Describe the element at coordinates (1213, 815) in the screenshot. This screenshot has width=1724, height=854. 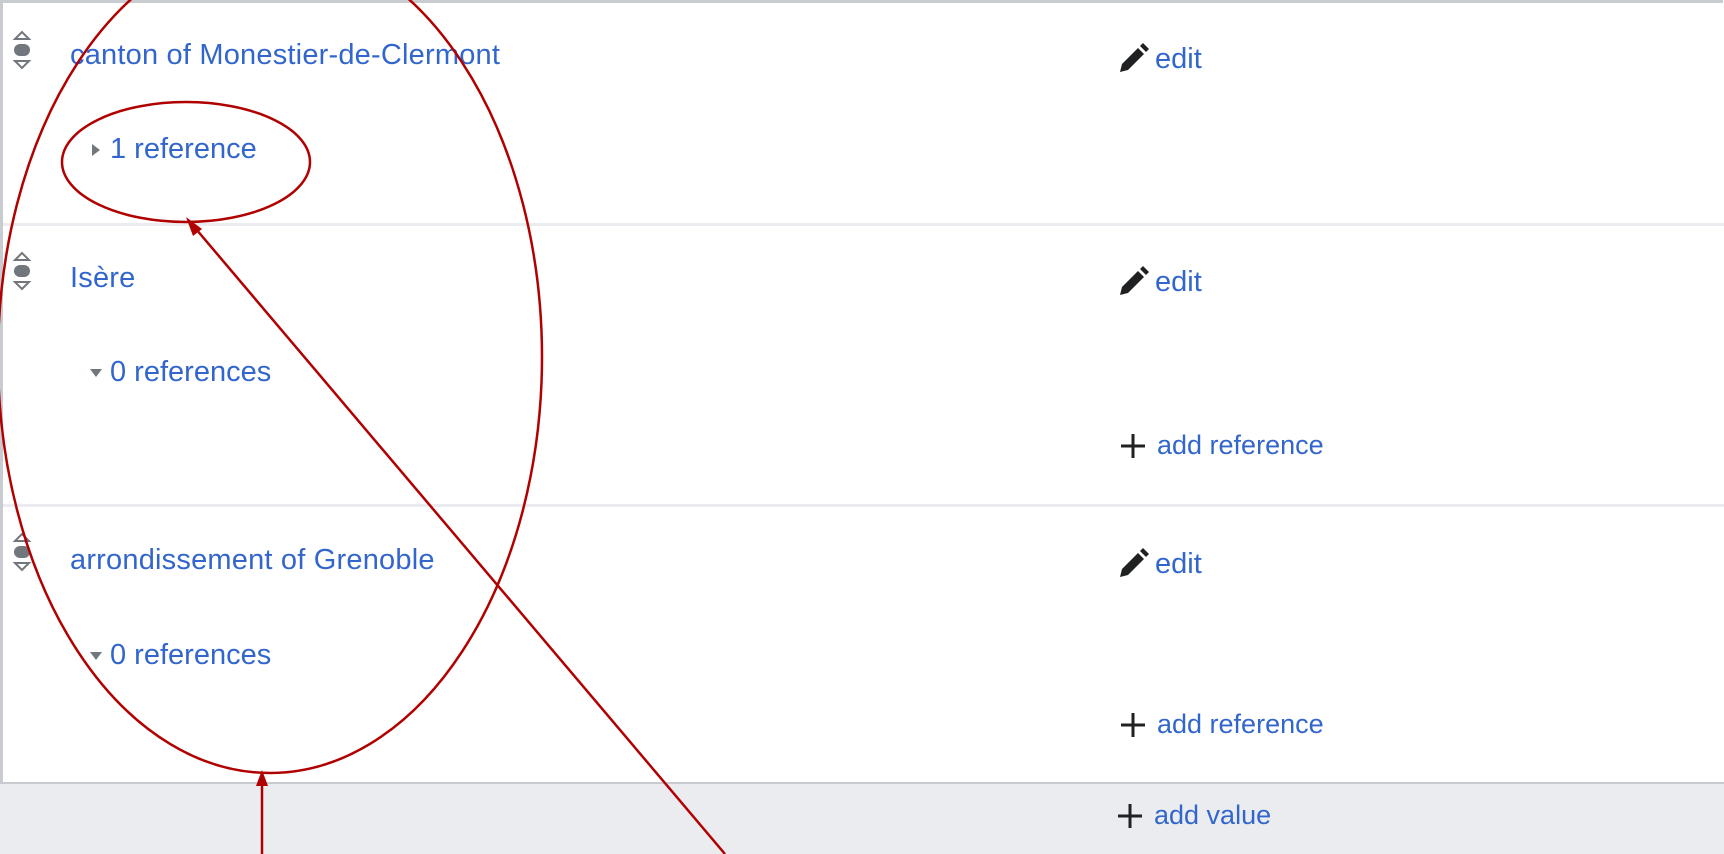
I see `add-value-label: add value` at that location.